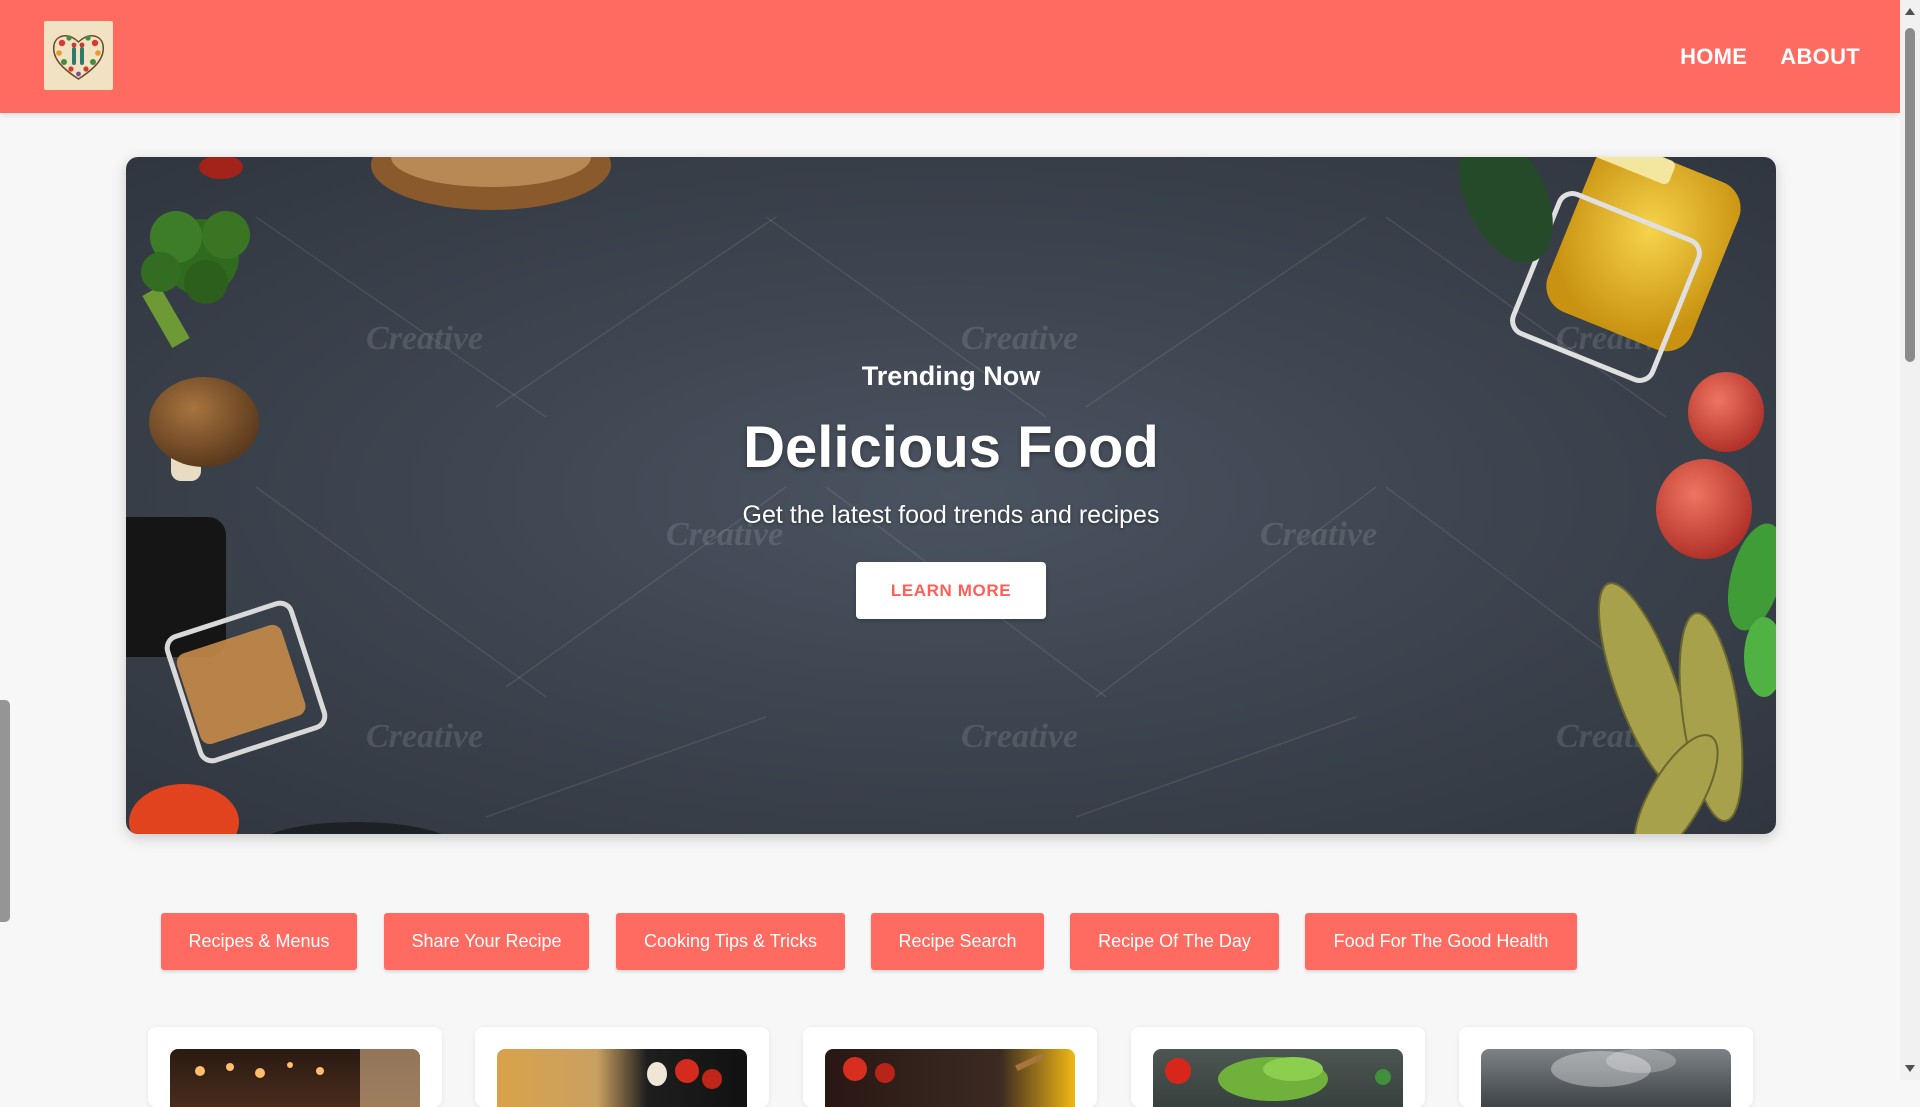 Image resolution: width=1920 pixels, height=1107 pixels. What do you see at coordinates (950, 56) in the screenshot?
I see `site-header: HOME ABOUT` at bounding box center [950, 56].